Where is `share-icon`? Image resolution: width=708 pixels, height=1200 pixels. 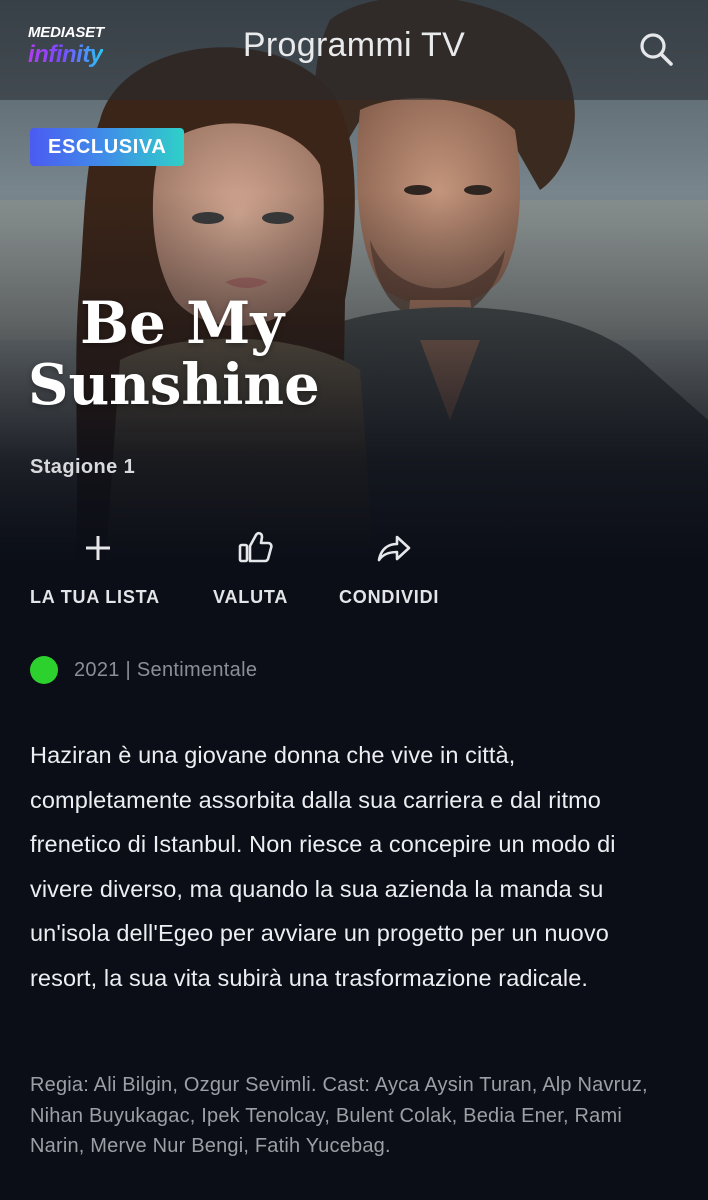
share-icon is located at coordinates (394, 548).